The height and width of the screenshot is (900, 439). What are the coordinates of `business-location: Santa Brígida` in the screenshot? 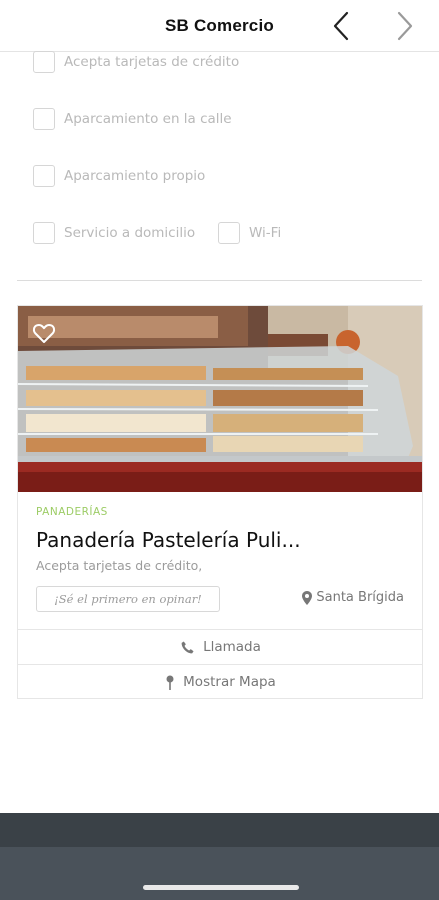 It's located at (353, 597).